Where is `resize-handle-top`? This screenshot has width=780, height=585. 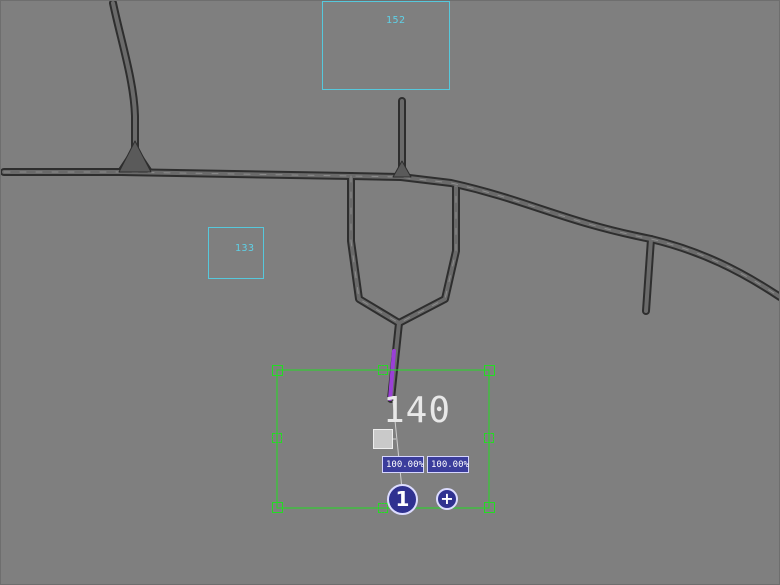 resize-handle-top is located at coordinates (383, 370).